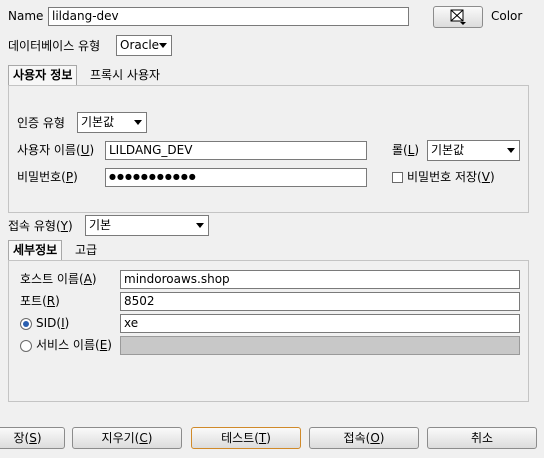 The height and width of the screenshot is (458, 544). I want to click on sid-radio, so click(26, 324).